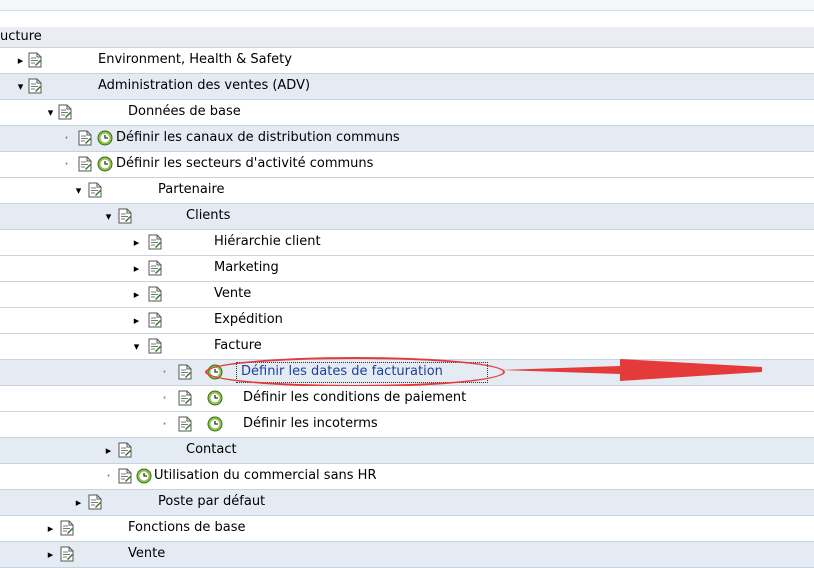 Image resolution: width=814 pixels, height=568 pixels. Describe the element at coordinates (407, 555) in the screenshot. I see `tree-row-vente: Vente` at that location.